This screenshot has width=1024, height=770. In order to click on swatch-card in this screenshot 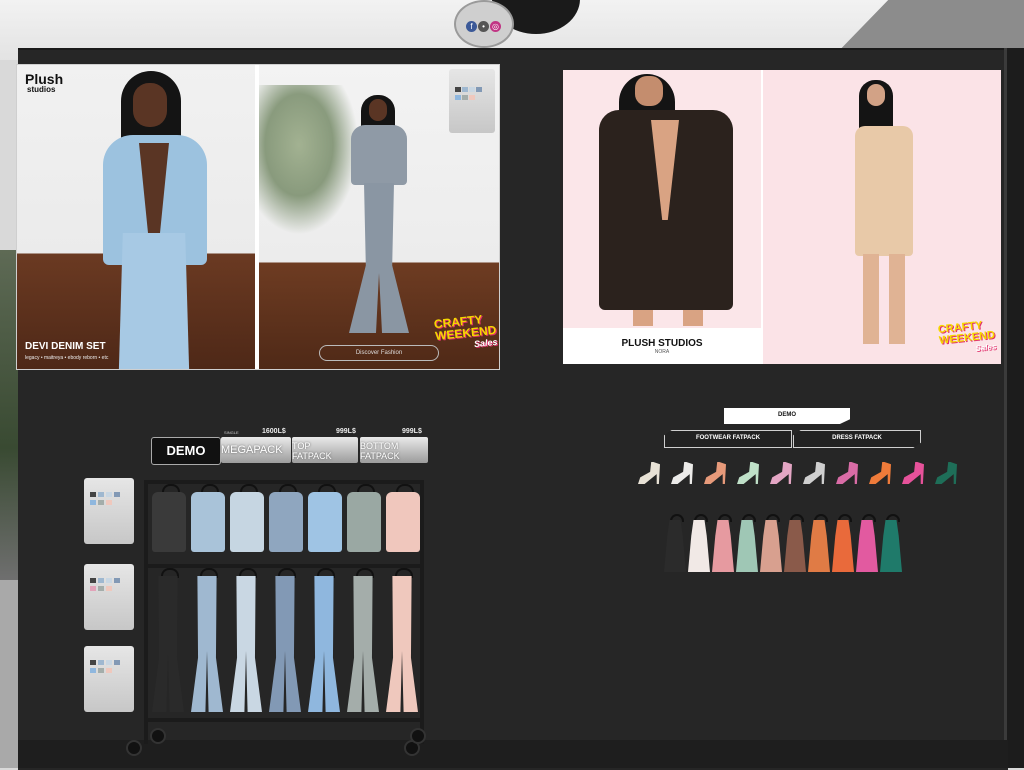, I will do `click(472, 101)`.